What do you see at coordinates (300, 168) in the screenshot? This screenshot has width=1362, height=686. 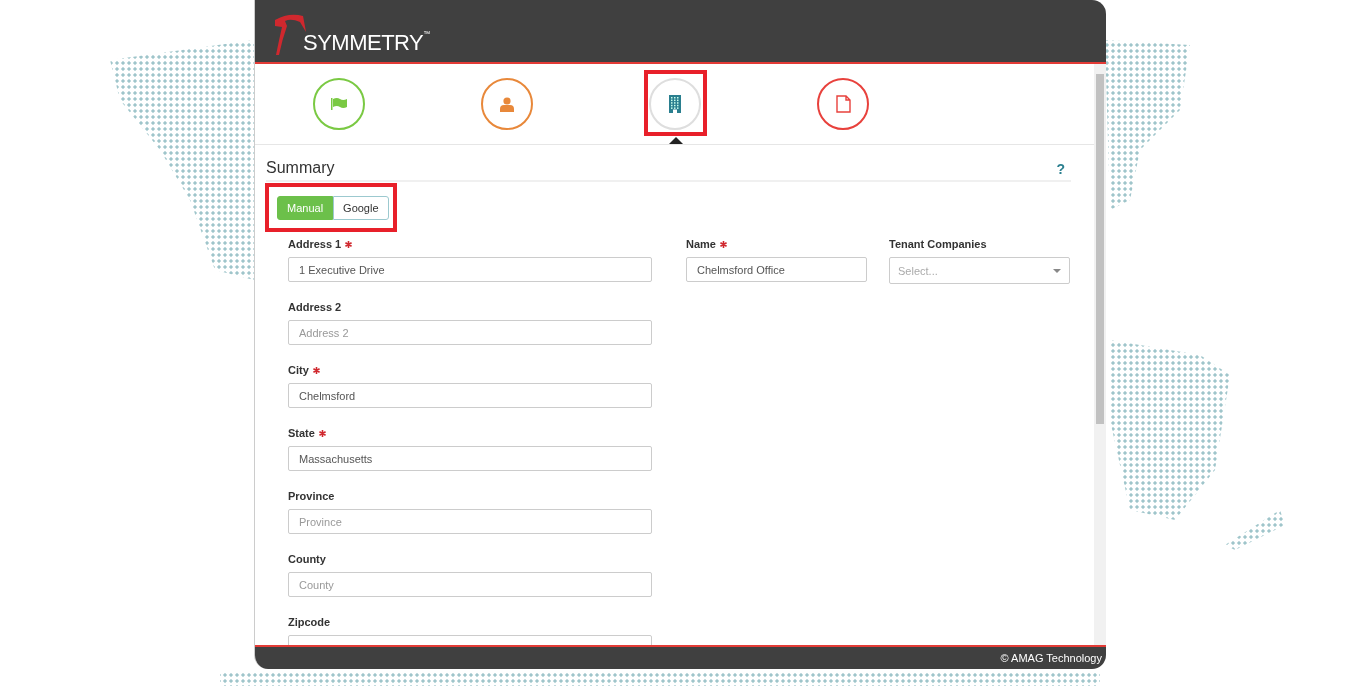 I see `section-title: Summary` at bounding box center [300, 168].